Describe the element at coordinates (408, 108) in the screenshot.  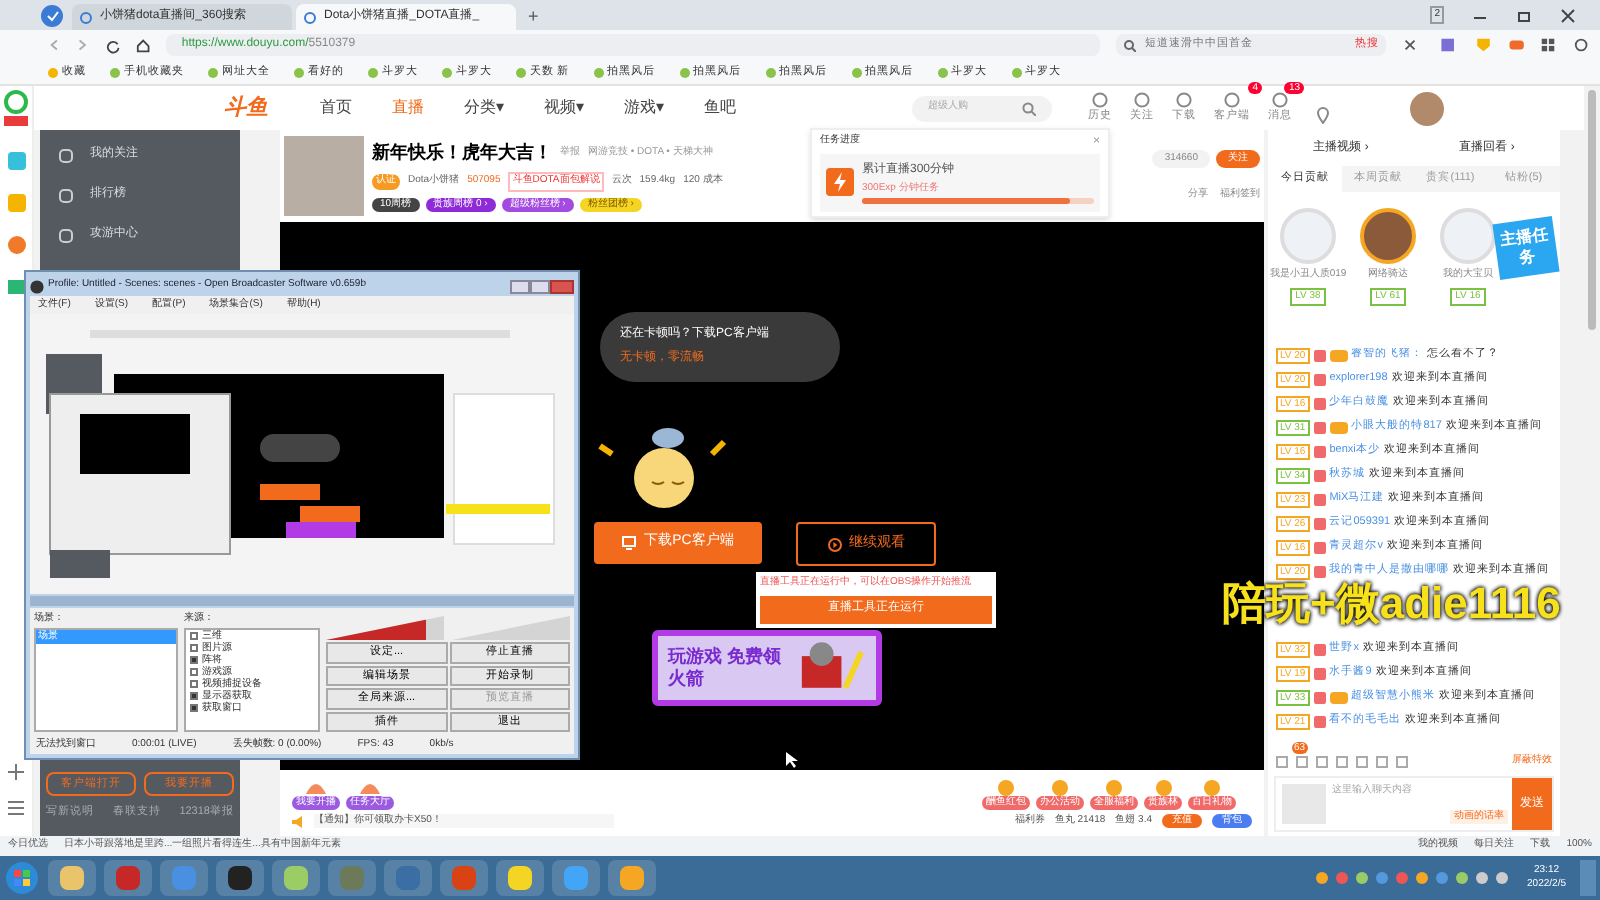
I see `nav-link: 直播` at that location.